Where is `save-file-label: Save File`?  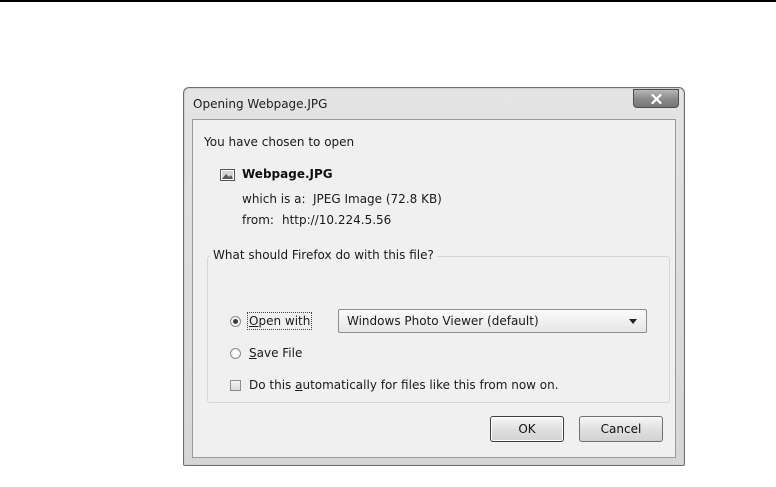
save-file-label: Save File is located at coordinates (275, 353).